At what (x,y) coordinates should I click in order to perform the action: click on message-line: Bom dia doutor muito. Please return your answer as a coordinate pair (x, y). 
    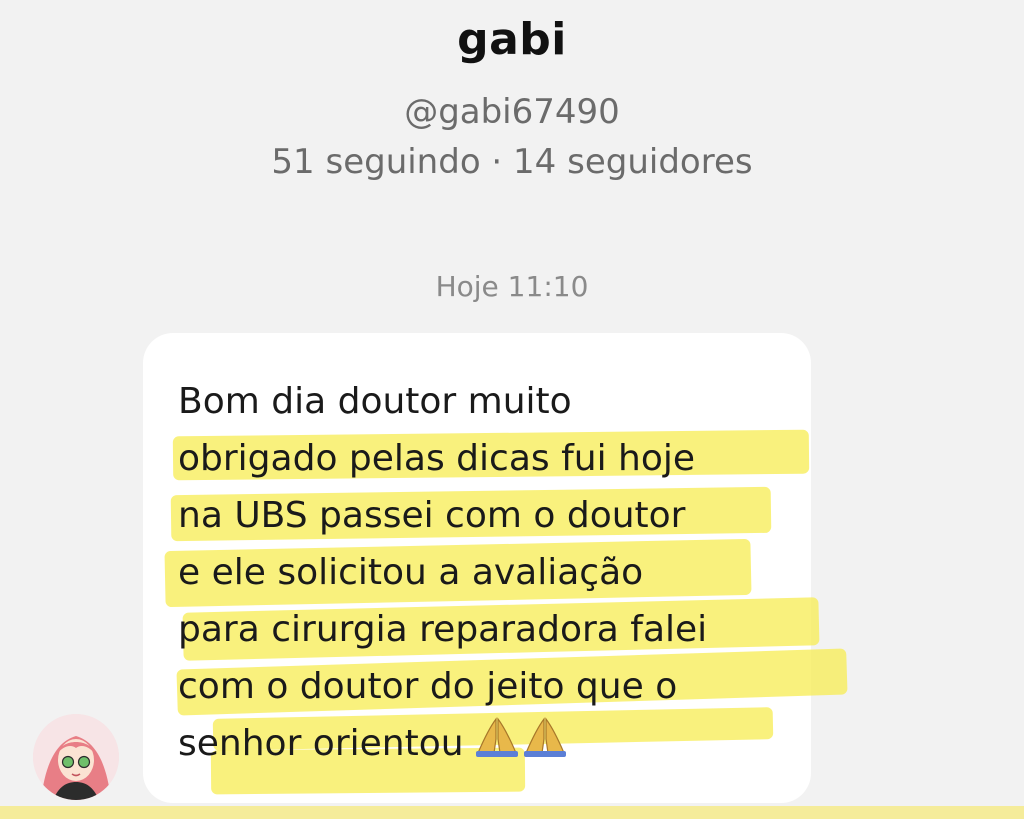
    Looking at the image, I should click on (375, 401).